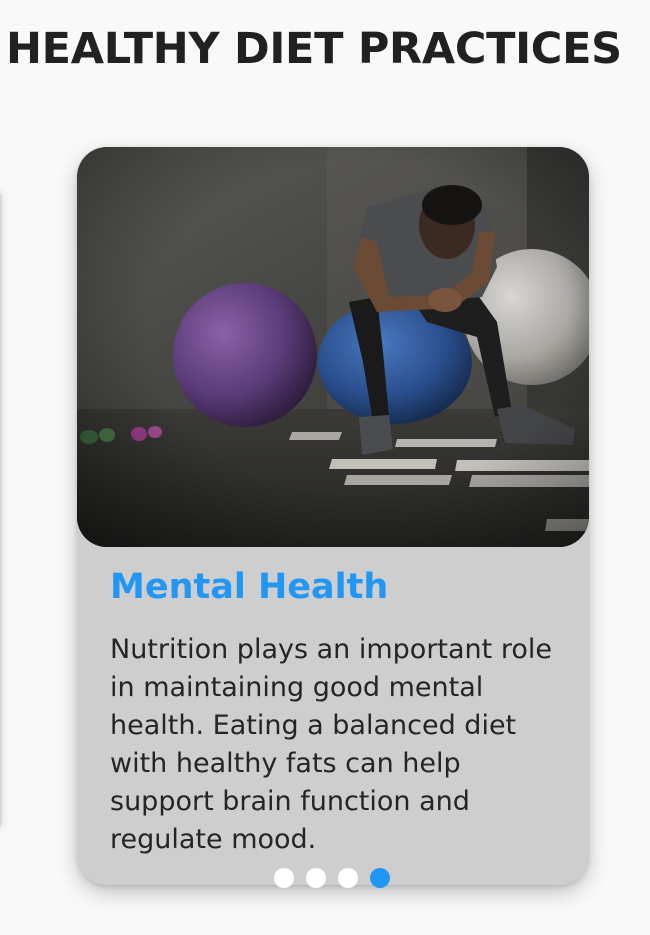 Image resolution: width=650 pixels, height=935 pixels. Describe the element at coordinates (1, 510) in the screenshot. I see `previous-card-peek` at that location.